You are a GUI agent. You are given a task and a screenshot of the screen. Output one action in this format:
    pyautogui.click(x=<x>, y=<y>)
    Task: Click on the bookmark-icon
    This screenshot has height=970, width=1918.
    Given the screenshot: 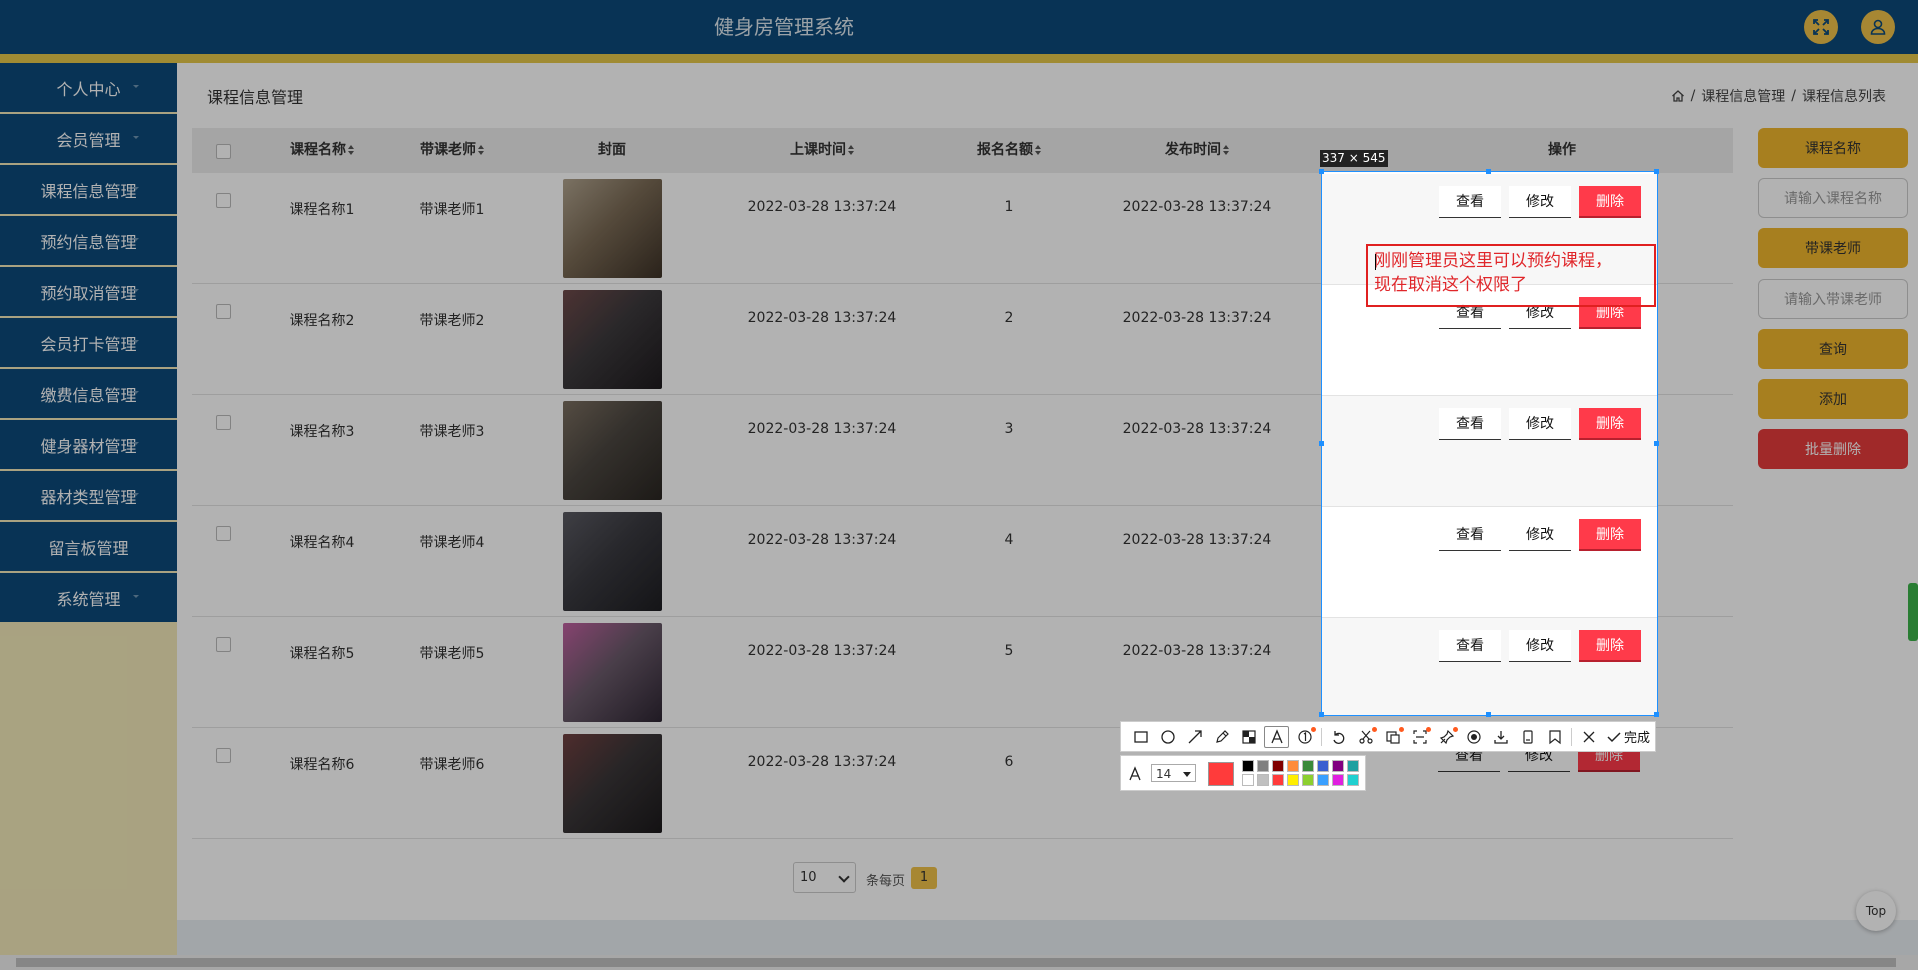 What is the action you would take?
    pyautogui.click(x=1554, y=736)
    